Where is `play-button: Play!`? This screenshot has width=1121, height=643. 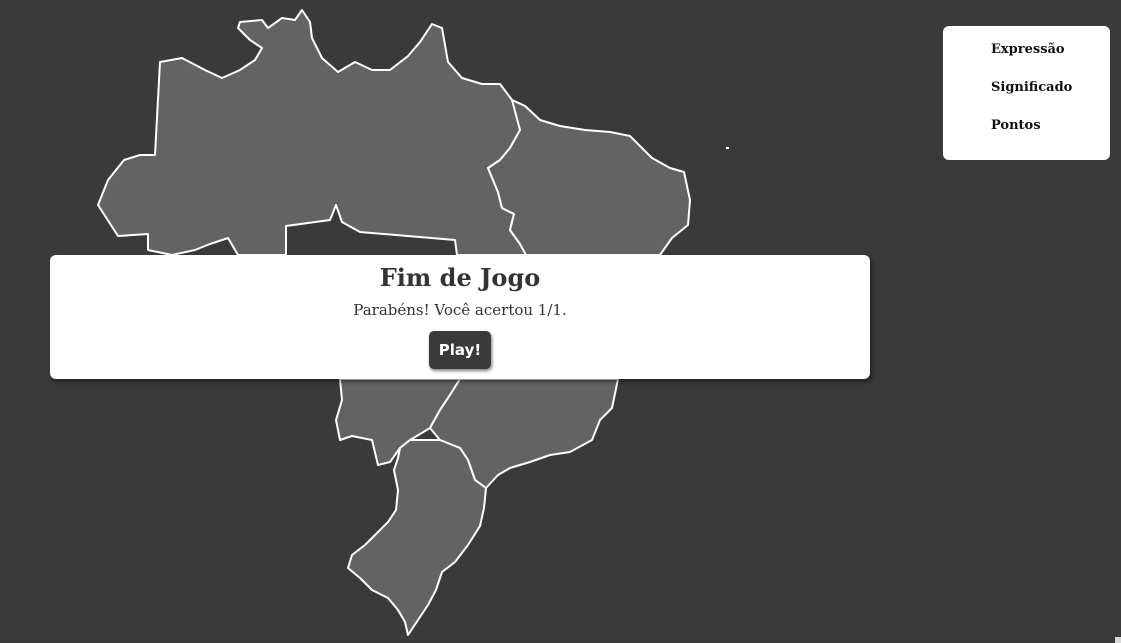
play-button: Play! is located at coordinates (460, 350).